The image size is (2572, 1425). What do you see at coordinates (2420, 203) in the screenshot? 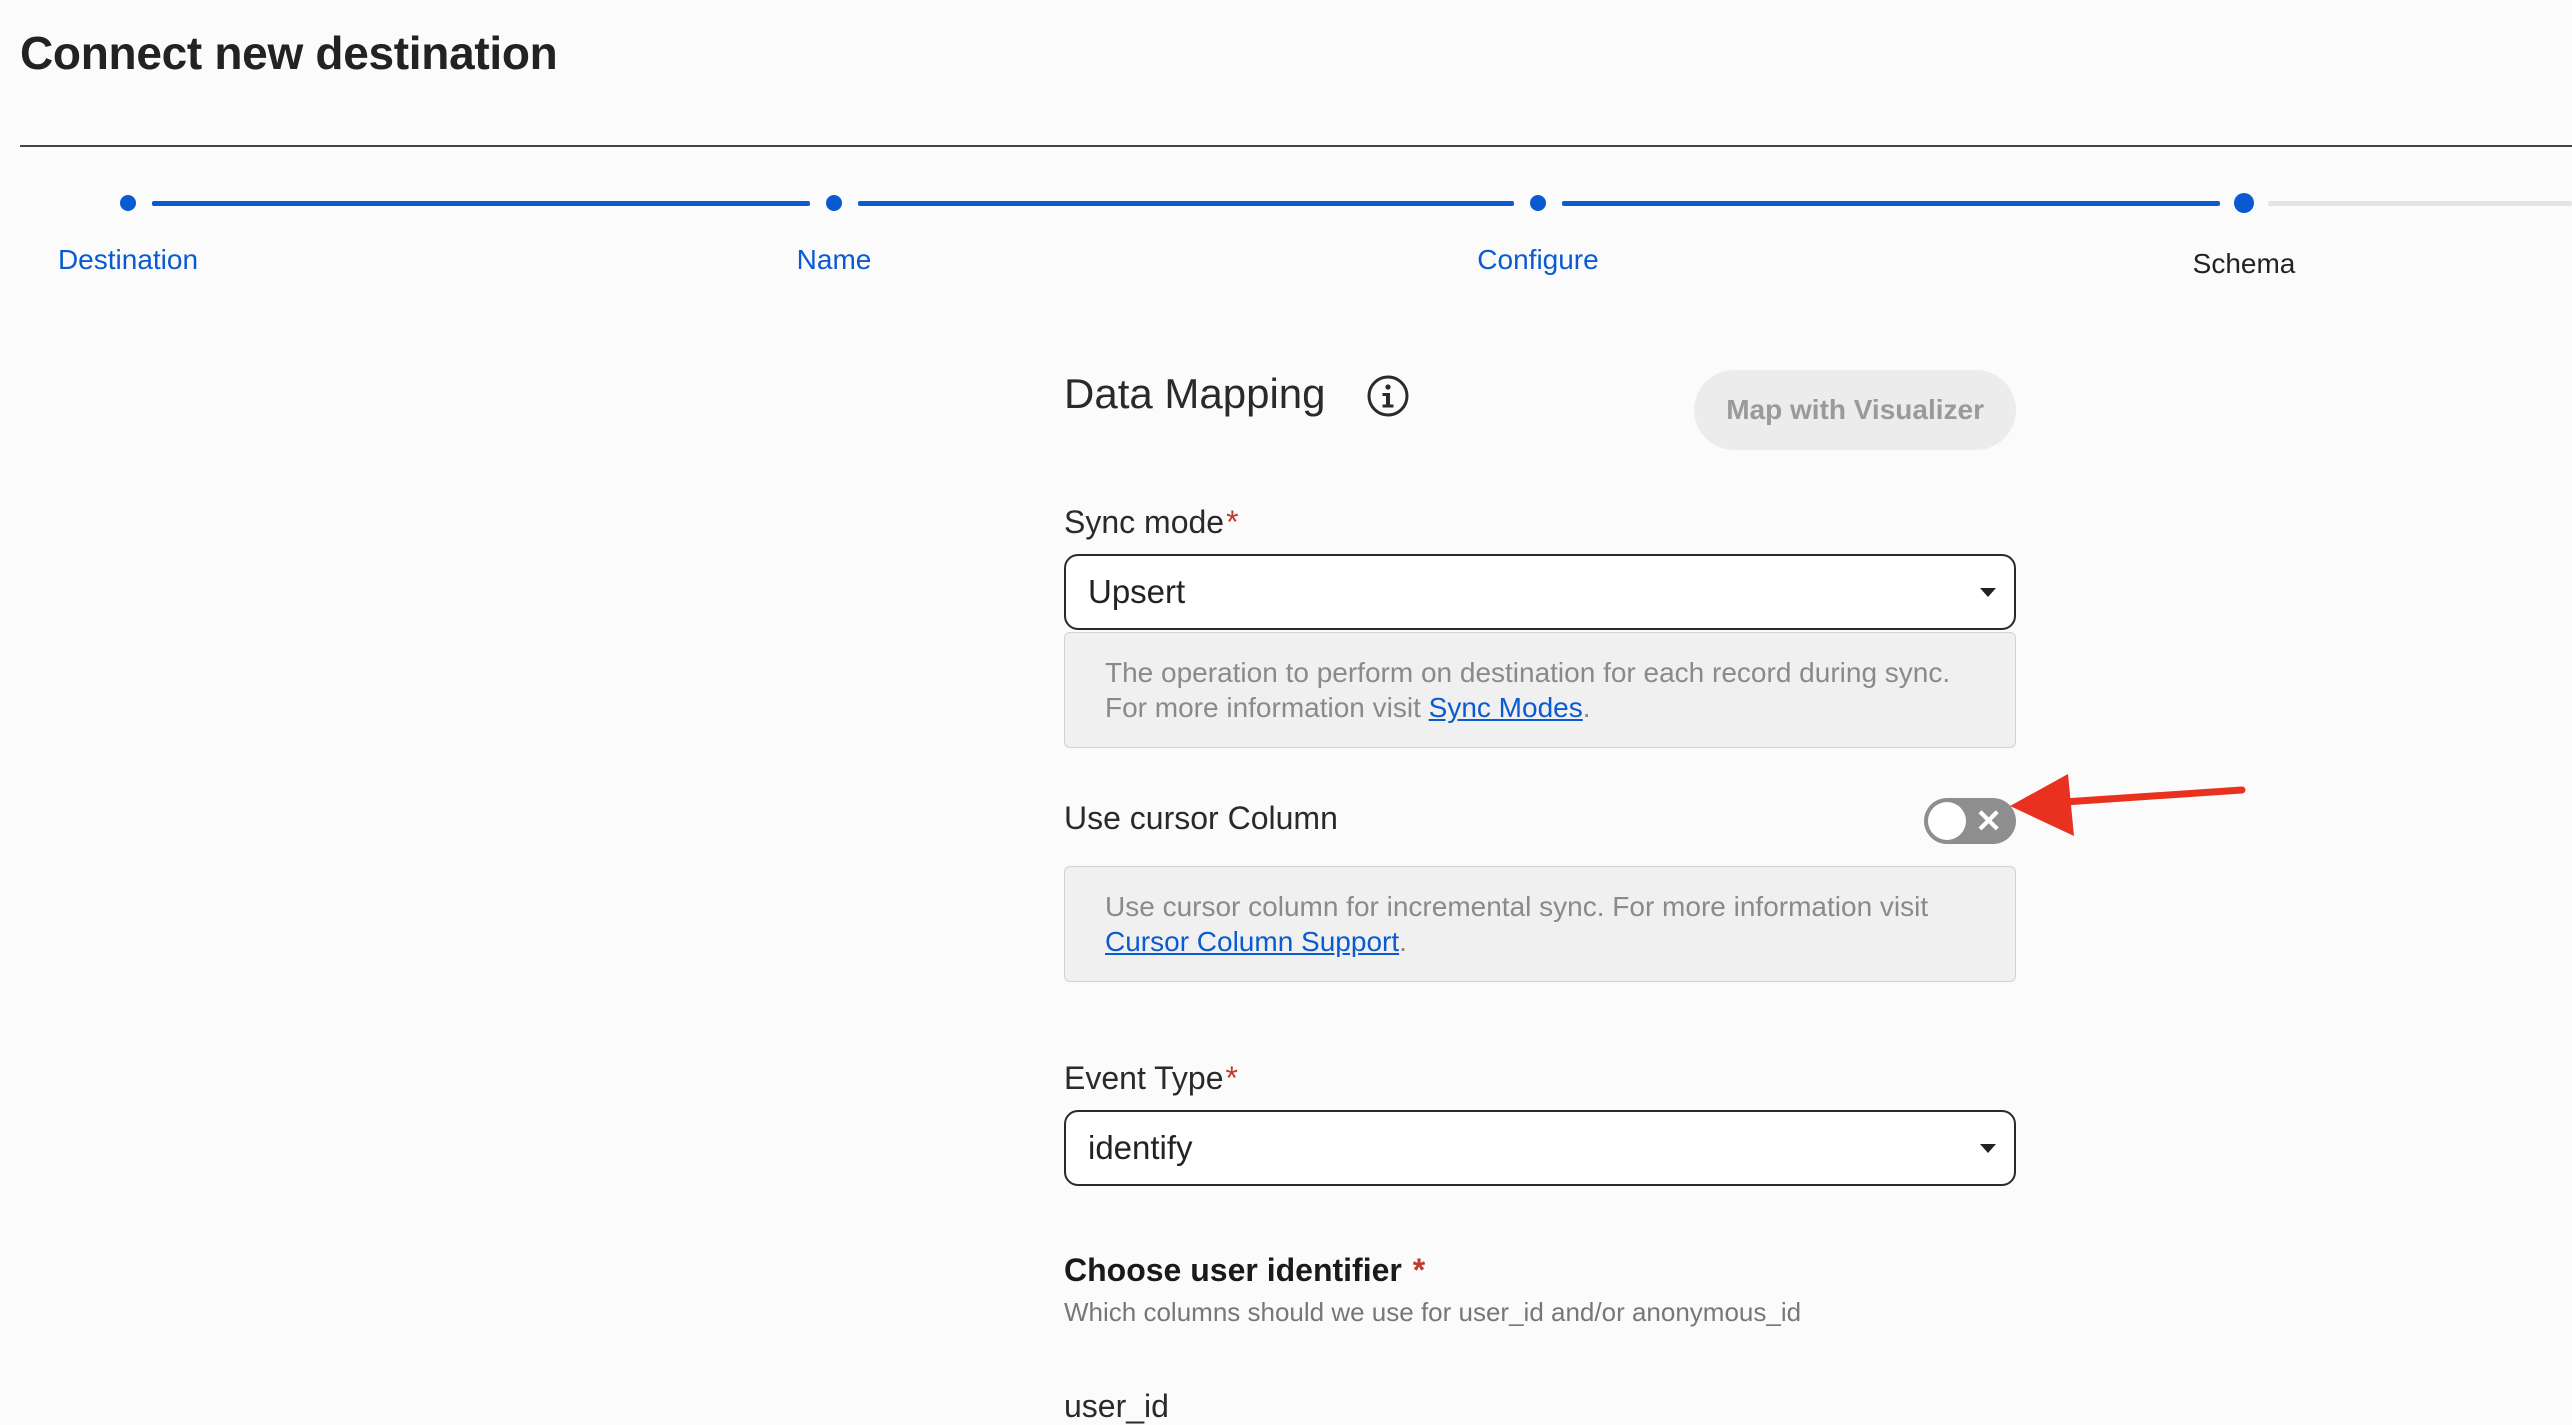
I see `step-connector-remaining` at bounding box center [2420, 203].